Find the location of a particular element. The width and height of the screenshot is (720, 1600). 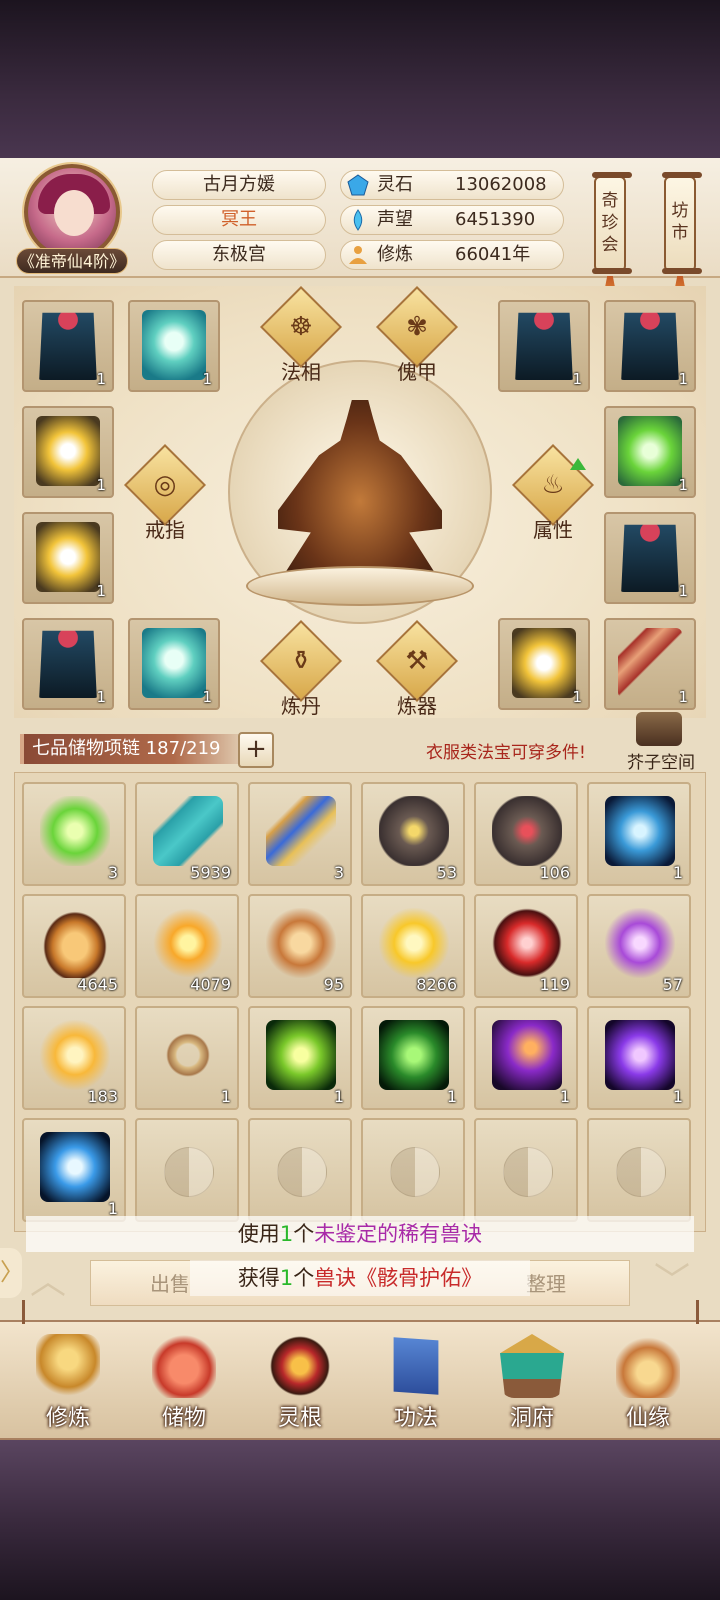

chevron-up-icon: ︿ is located at coordinates (48, 1282).